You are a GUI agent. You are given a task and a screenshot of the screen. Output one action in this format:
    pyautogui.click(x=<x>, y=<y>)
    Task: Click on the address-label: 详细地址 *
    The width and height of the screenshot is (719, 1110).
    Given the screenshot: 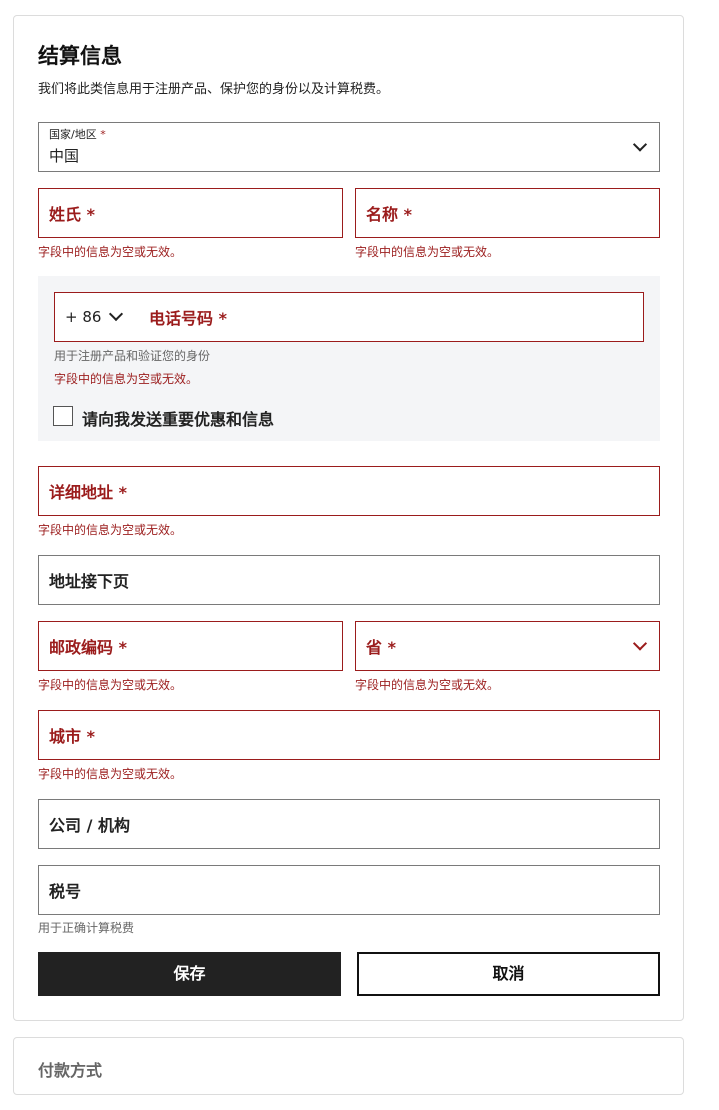 What is the action you would take?
    pyautogui.click(x=88, y=492)
    